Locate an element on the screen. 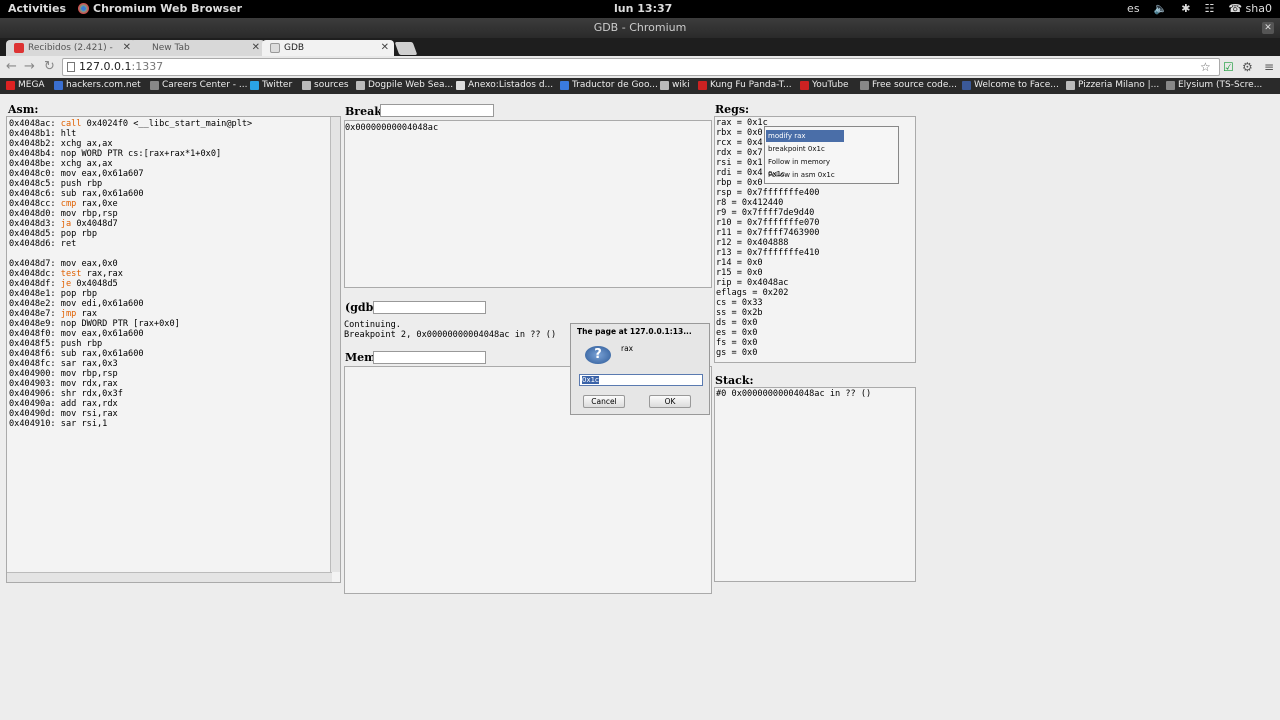 Image resolution: width=1280 pixels, height=720 pixels. ok-button: OK is located at coordinates (670, 401).